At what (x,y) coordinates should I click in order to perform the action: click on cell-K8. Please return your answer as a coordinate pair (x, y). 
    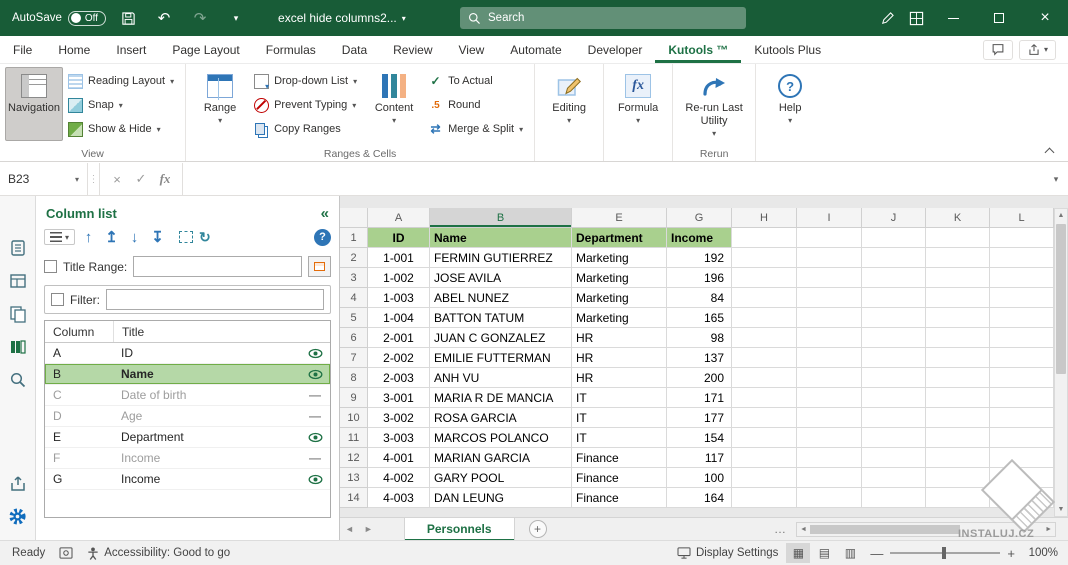
    Looking at the image, I should click on (958, 378).